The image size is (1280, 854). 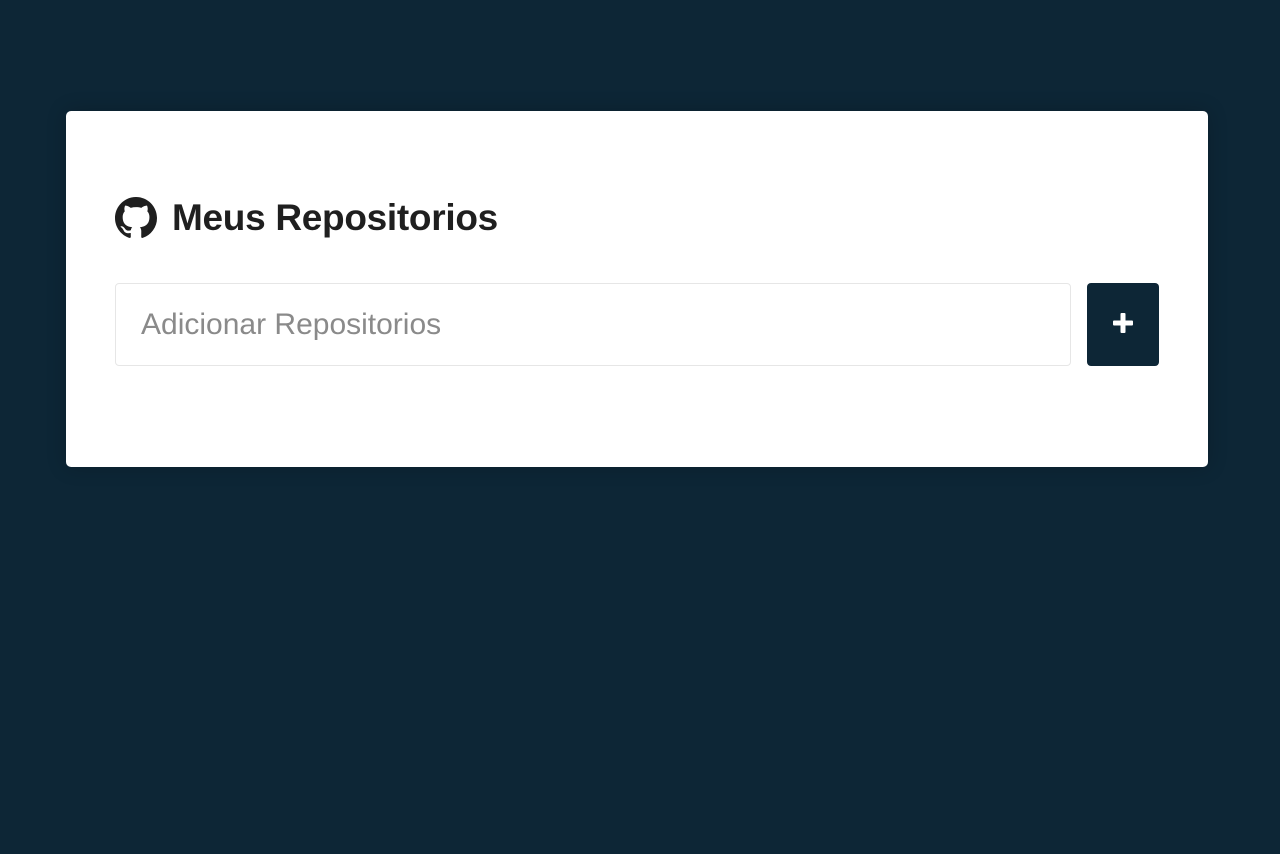 I want to click on add-repository-form, so click(x=637, y=324).